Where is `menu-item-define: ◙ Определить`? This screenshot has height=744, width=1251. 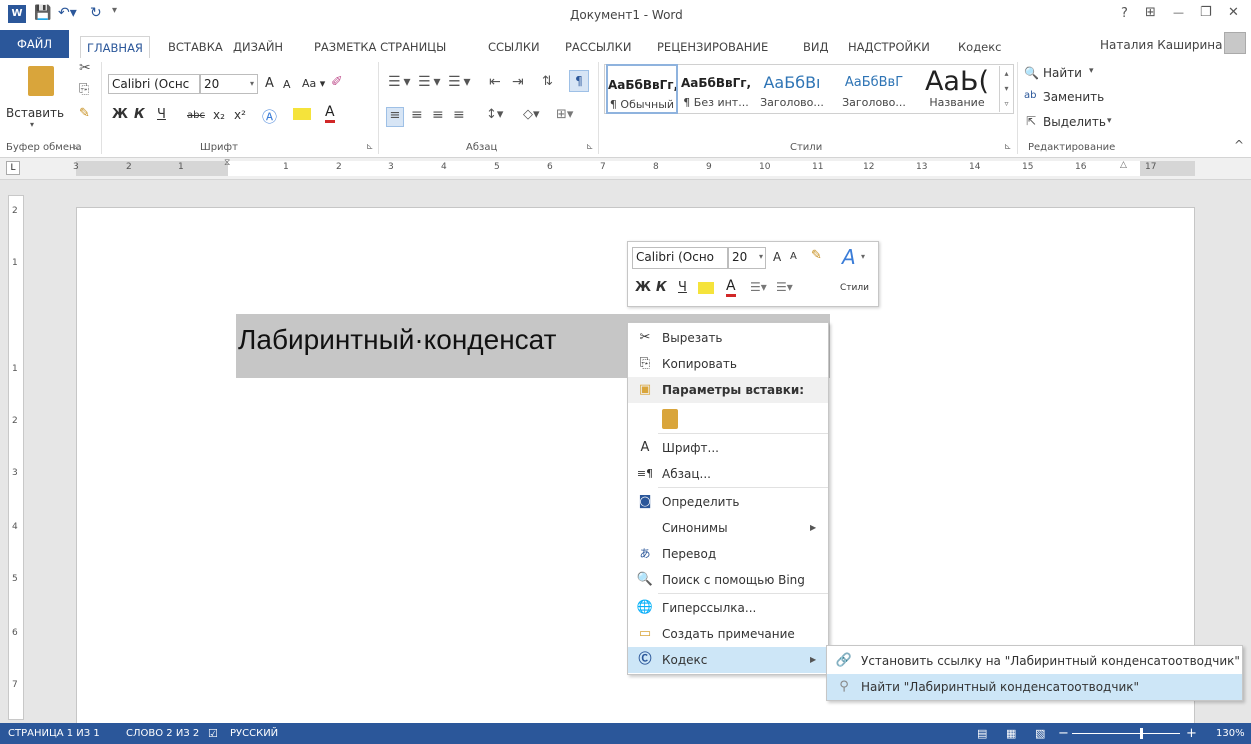 menu-item-define: ◙ Определить is located at coordinates (728, 502).